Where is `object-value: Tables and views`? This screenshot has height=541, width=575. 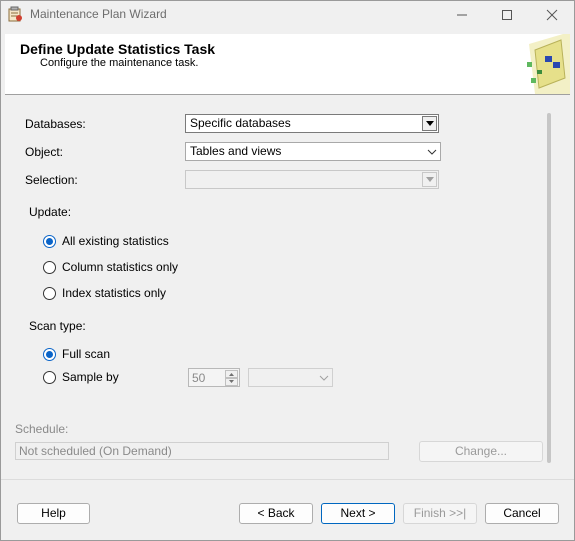
object-value: Tables and views is located at coordinates (236, 151).